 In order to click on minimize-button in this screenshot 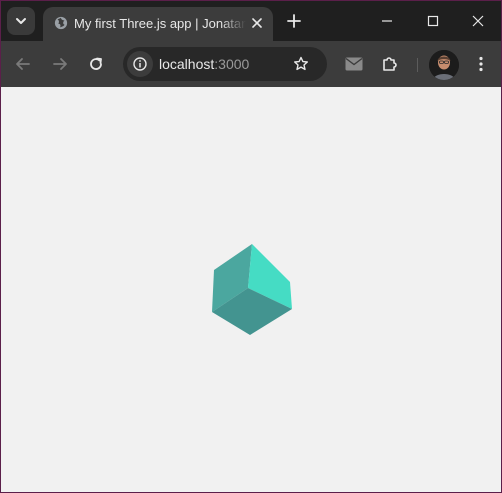, I will do `click(387, 21)`.